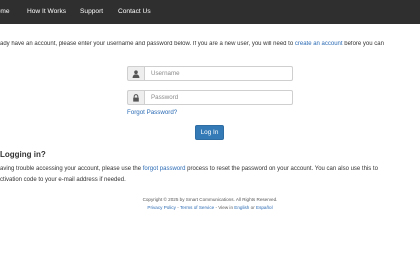 Image resolution: width=420 pixels, height=280 pixels. I want to click on password-field: Password, so click(210, 97).